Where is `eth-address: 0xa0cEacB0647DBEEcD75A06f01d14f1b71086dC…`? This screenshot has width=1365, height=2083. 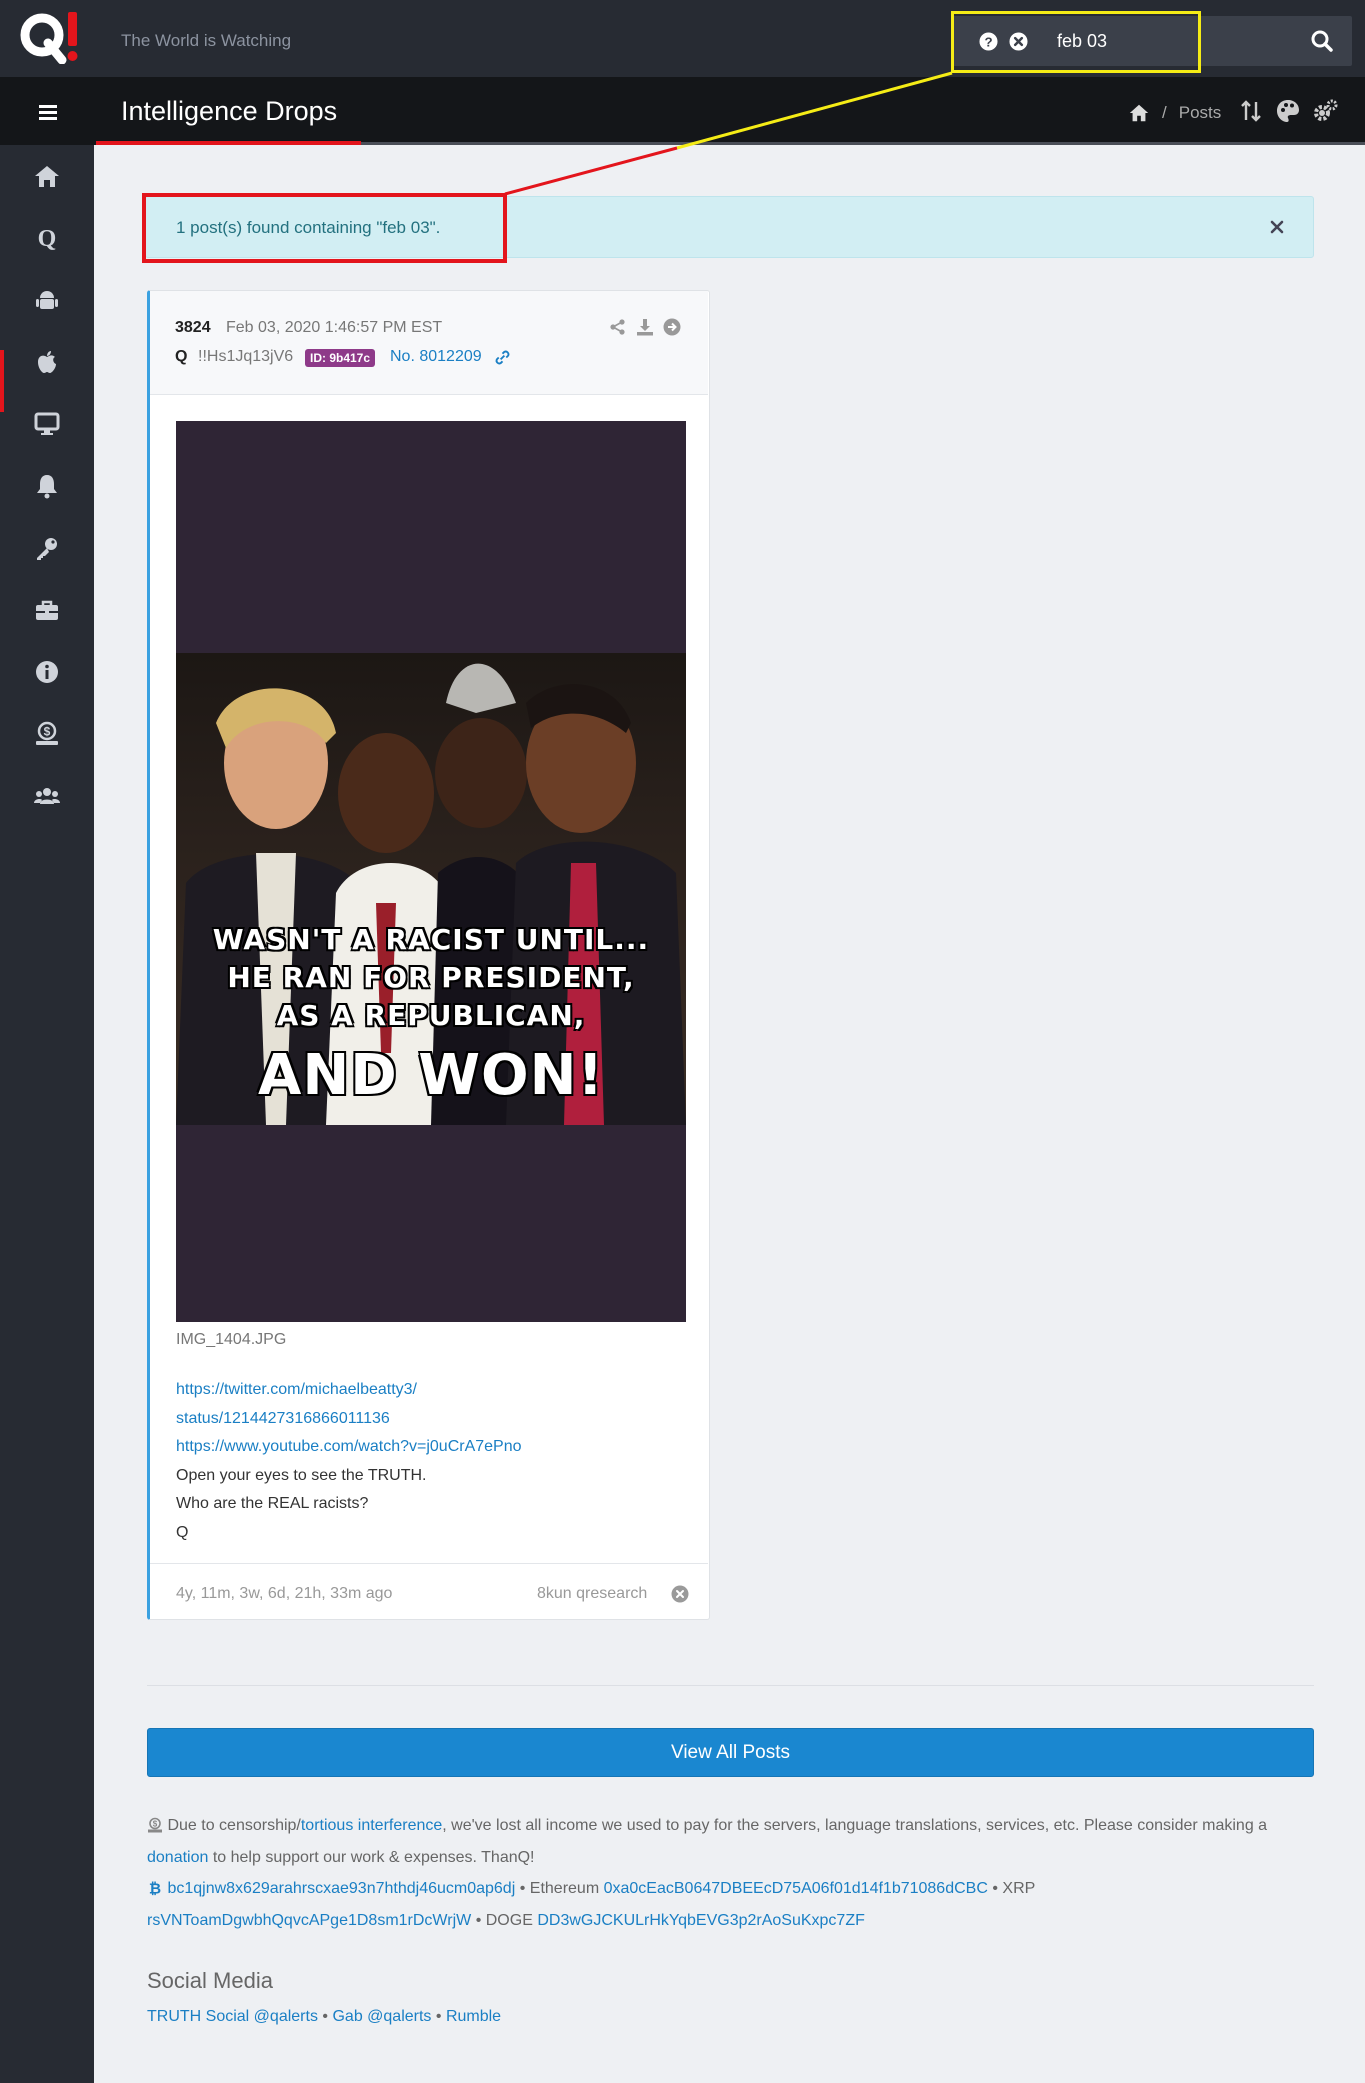 eth-address: 0xa0cEacB0647DBEEcD75A06f01d14f1b71086dC… is located at coordinates (796, 1888).